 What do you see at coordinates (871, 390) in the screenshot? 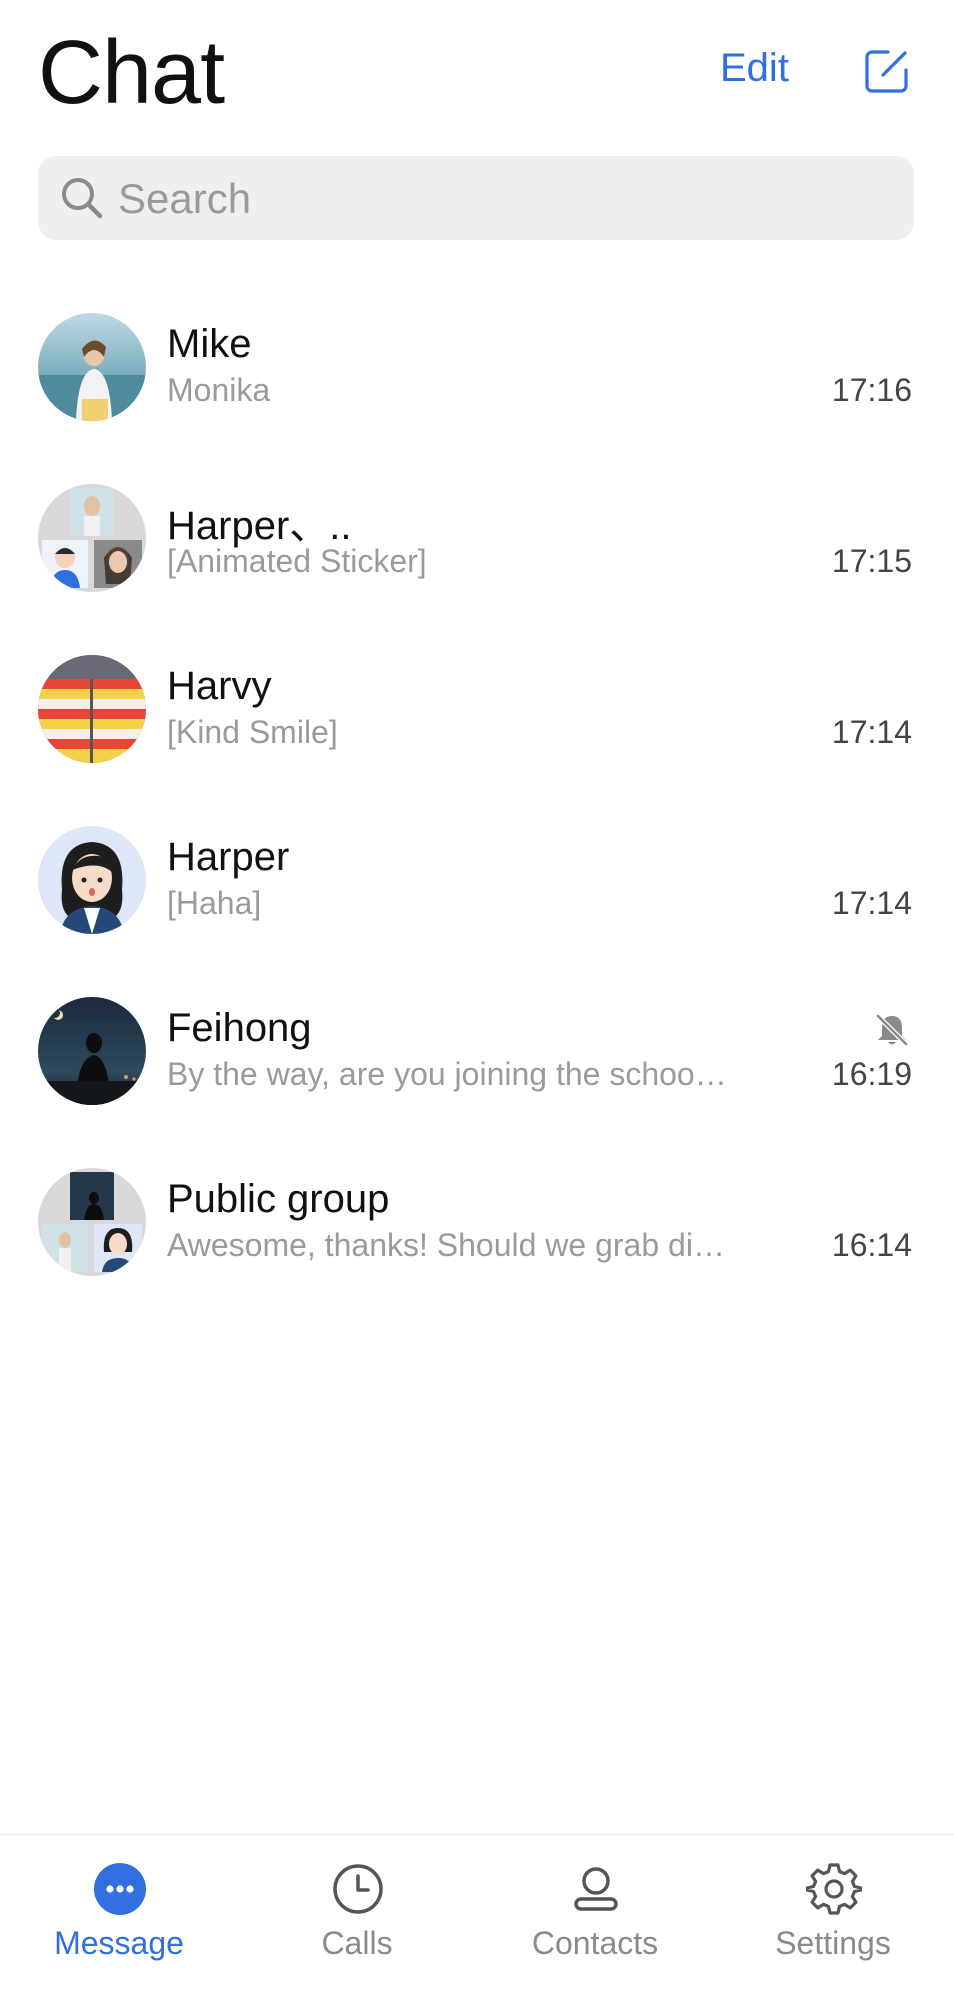
I see `chat-time: 17:16` at bounding box center [871, 390].